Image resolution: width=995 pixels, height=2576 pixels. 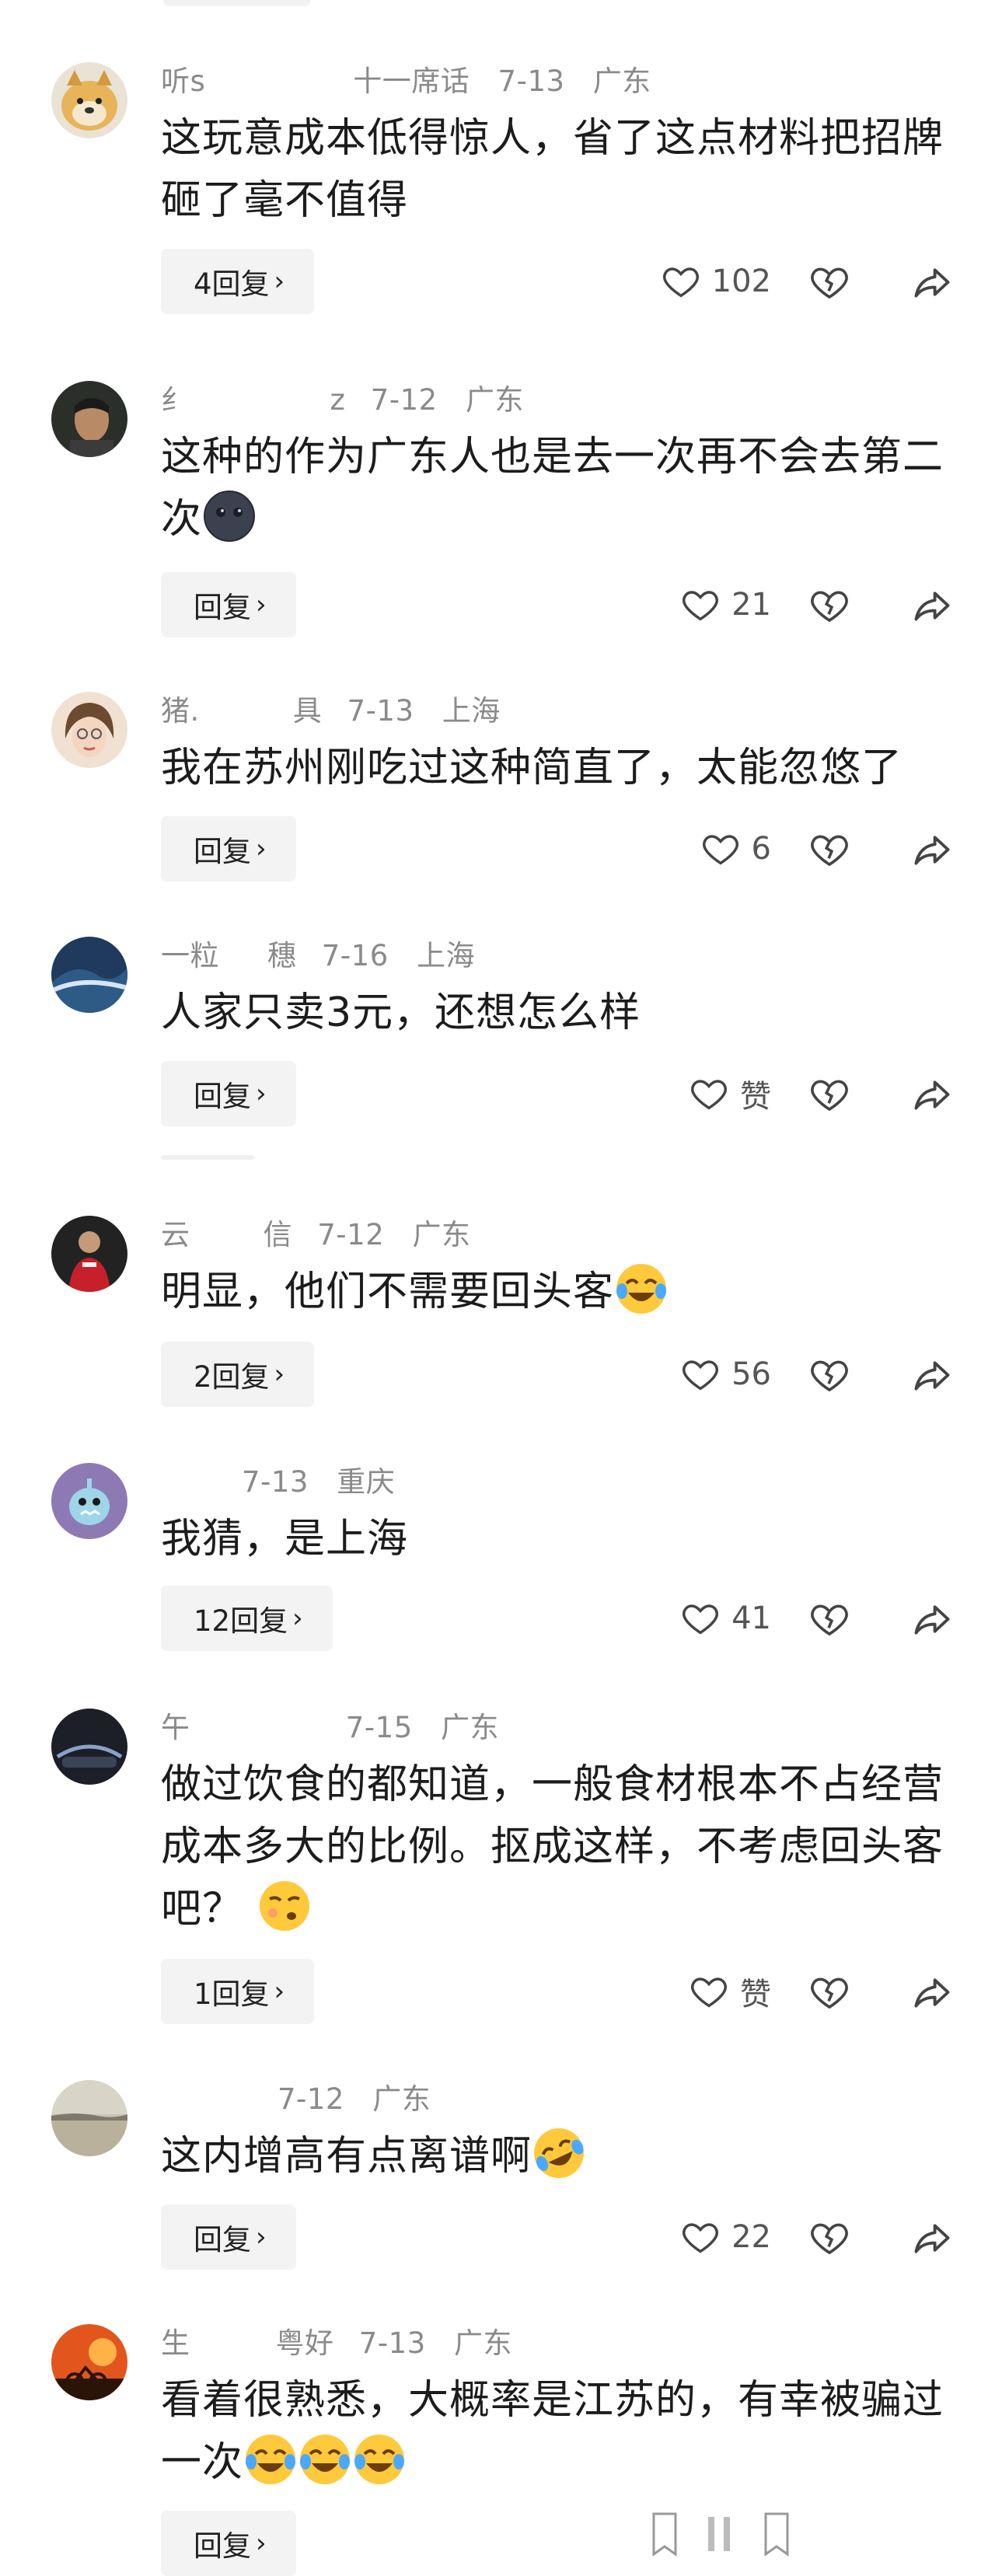 I want to click on comment-text: 做过饮食的都知道，一般食材根本不占经营成本多大的比例。抠成这样，不考虑回头客吧？, so click(x=552, y=1847).